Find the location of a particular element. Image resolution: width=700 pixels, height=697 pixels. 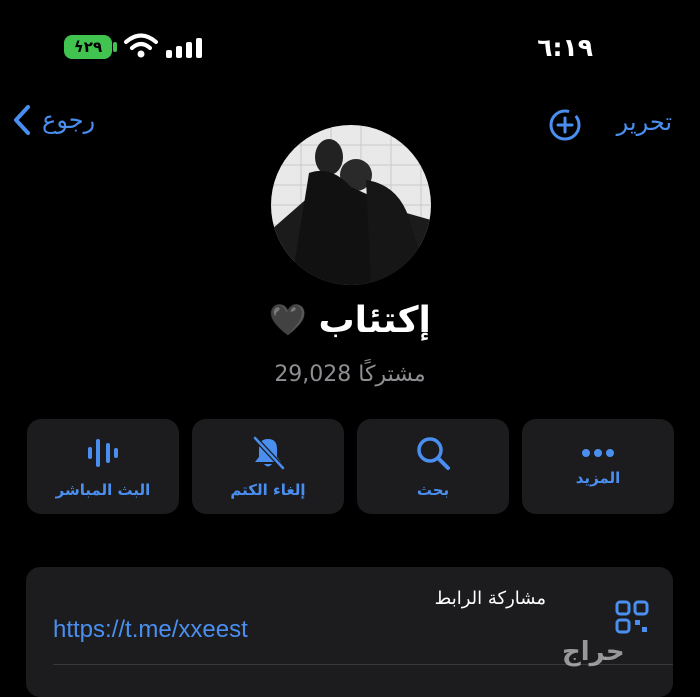

battery-level: ϟ٢٩ is located at coordinates (88, 47).